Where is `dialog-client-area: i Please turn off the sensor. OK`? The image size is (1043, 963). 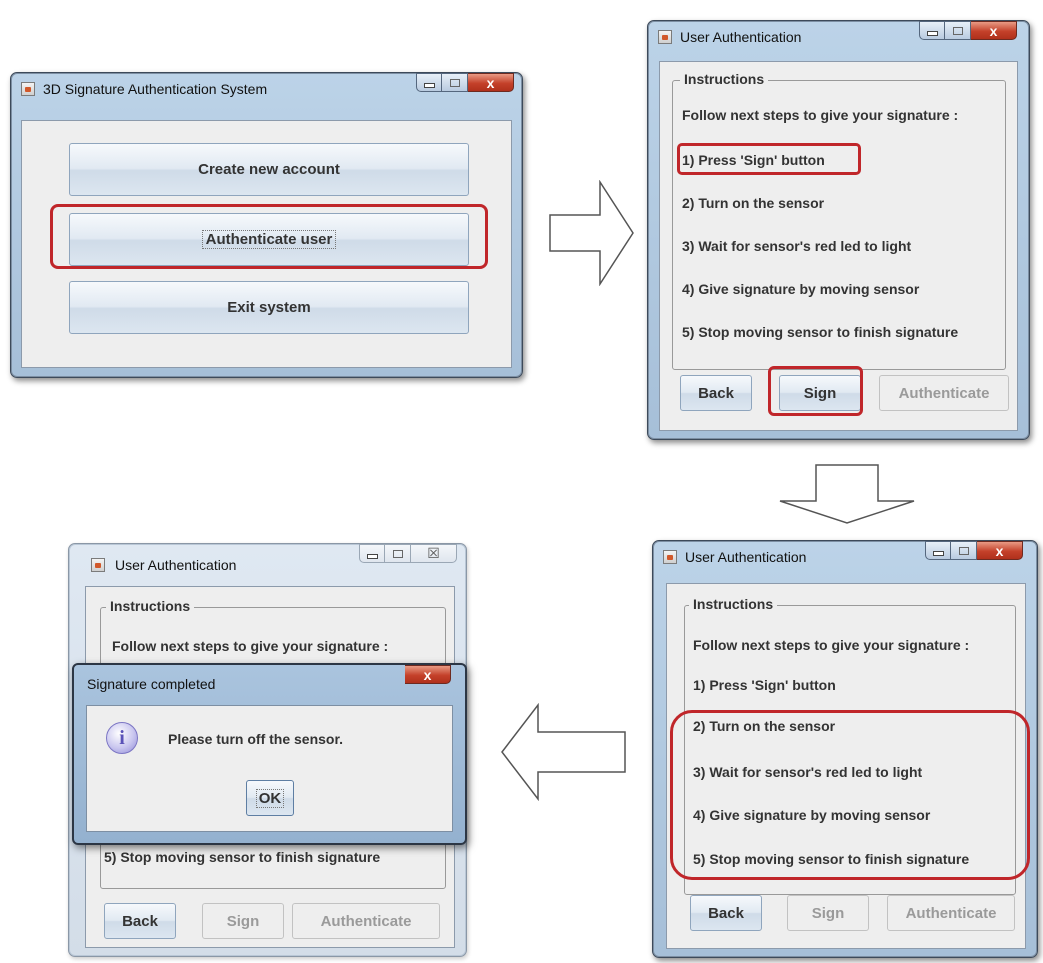
dialog-client-area: i Please turn off the sensor. OK is located at coordinates (269, 768).